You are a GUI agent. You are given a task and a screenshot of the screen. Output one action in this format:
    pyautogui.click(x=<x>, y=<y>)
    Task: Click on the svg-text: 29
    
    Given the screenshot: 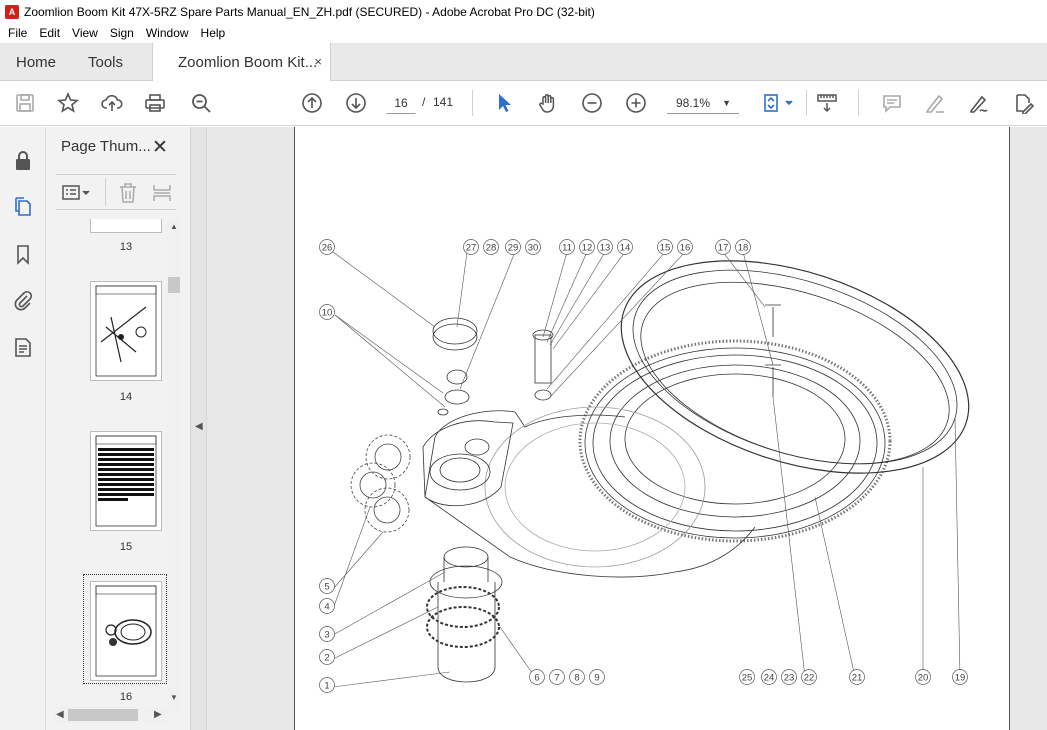 What is the action you would take?
    pyautogui.click(x=513, y=248)
    